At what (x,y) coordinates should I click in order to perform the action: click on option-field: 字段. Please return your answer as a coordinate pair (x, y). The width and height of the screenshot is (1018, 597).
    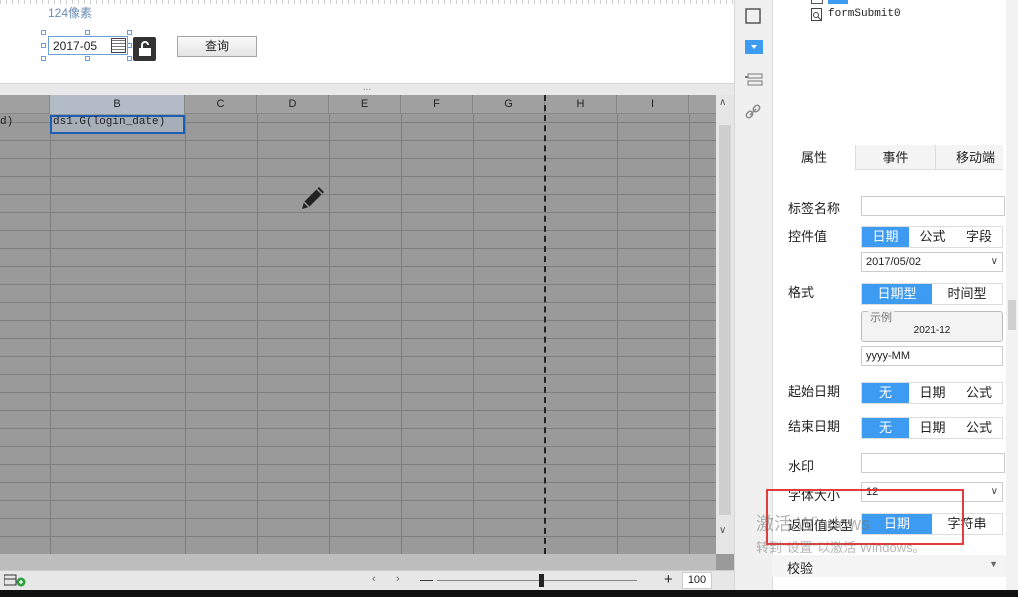
    Looking at the image, I should click on (979, 237).